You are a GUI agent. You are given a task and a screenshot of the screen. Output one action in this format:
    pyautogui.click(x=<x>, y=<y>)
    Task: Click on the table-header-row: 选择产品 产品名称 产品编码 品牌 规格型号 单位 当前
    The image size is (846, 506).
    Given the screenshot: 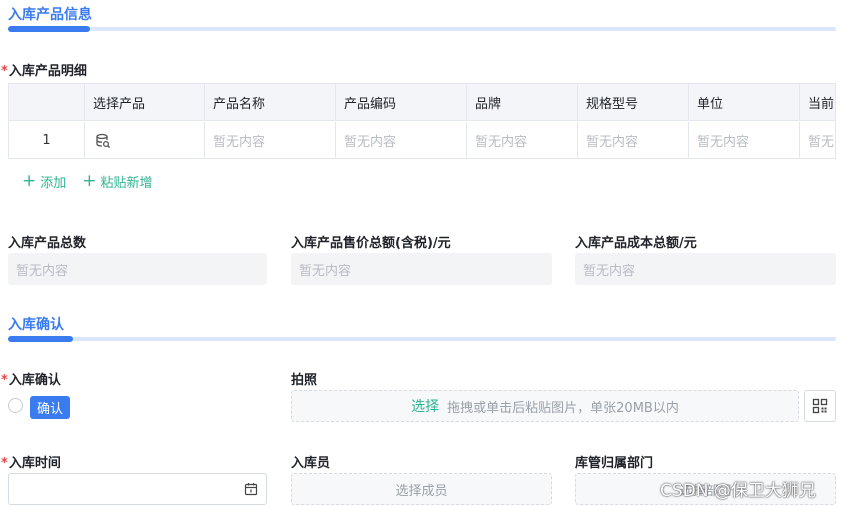 What is the action you would take?
    pyautogui.click(x=422, y=102)
    